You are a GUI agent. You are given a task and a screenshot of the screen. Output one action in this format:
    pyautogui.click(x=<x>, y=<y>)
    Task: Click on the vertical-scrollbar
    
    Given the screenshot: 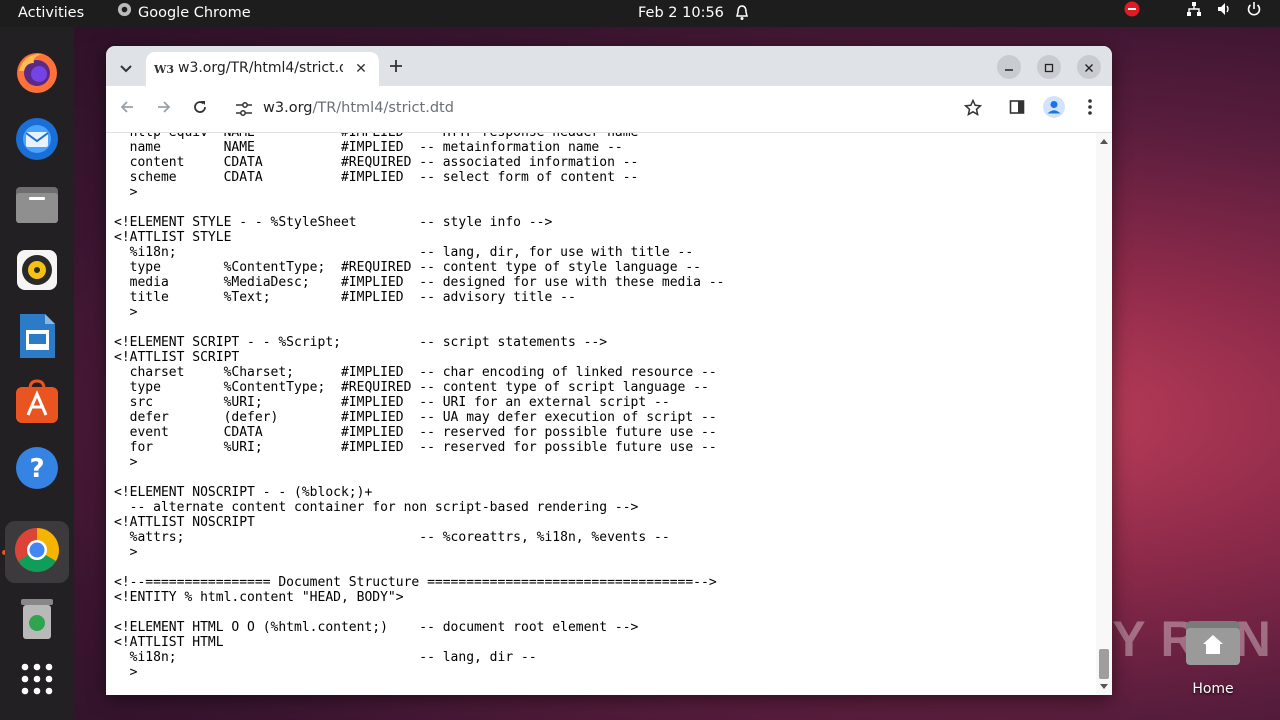 What is the action you would take?
    pyautogui.click(x=1104, y=414)
    